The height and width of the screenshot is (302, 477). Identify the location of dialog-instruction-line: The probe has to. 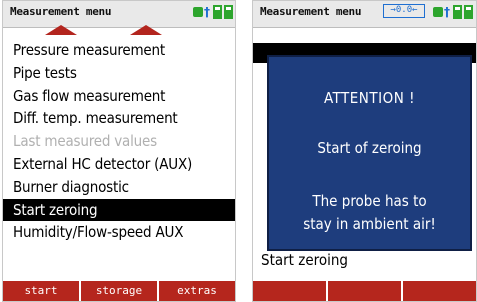
(369, 201).